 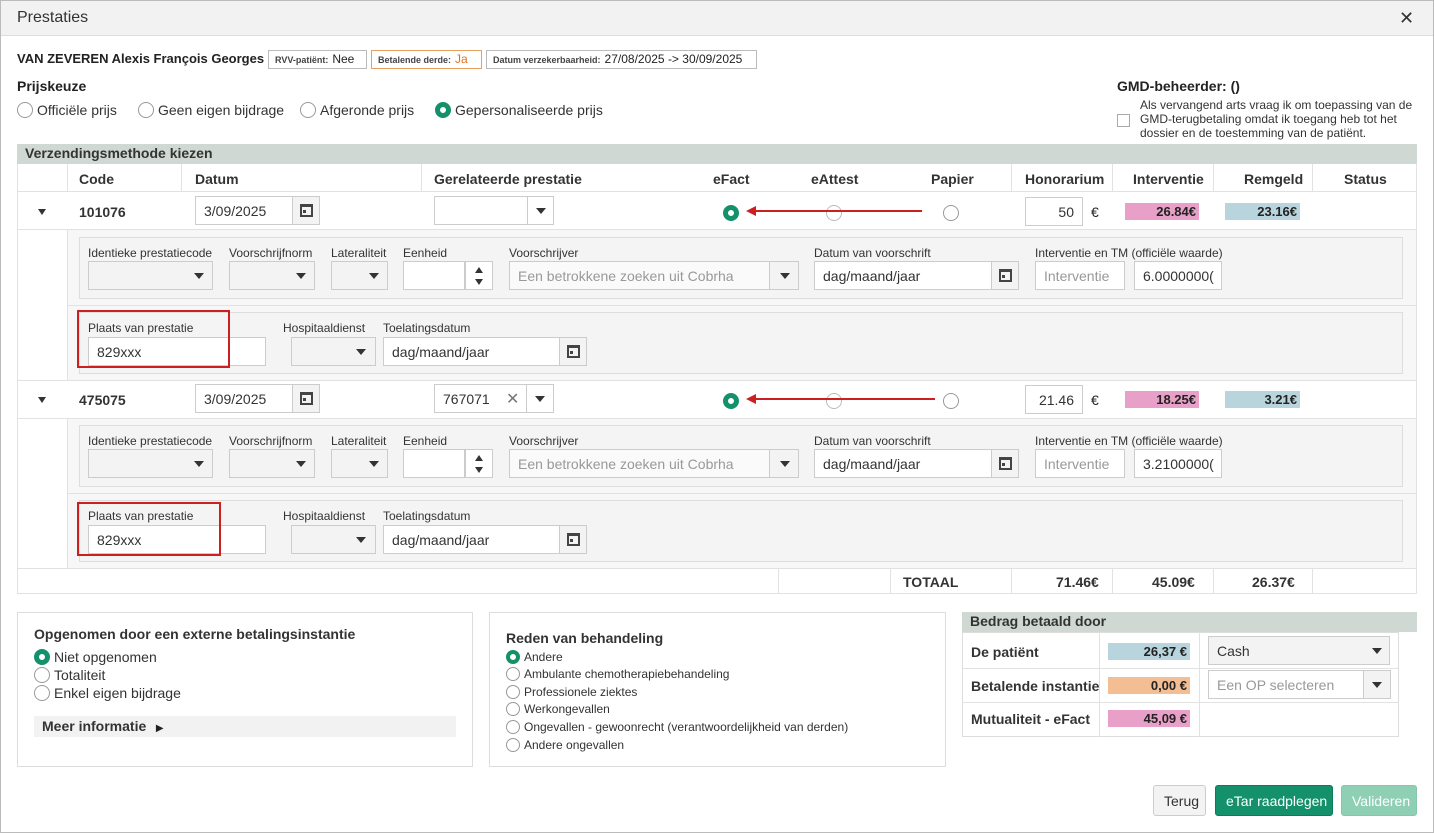 I want to click on annotation-arrow, so click(x=838, y=211).